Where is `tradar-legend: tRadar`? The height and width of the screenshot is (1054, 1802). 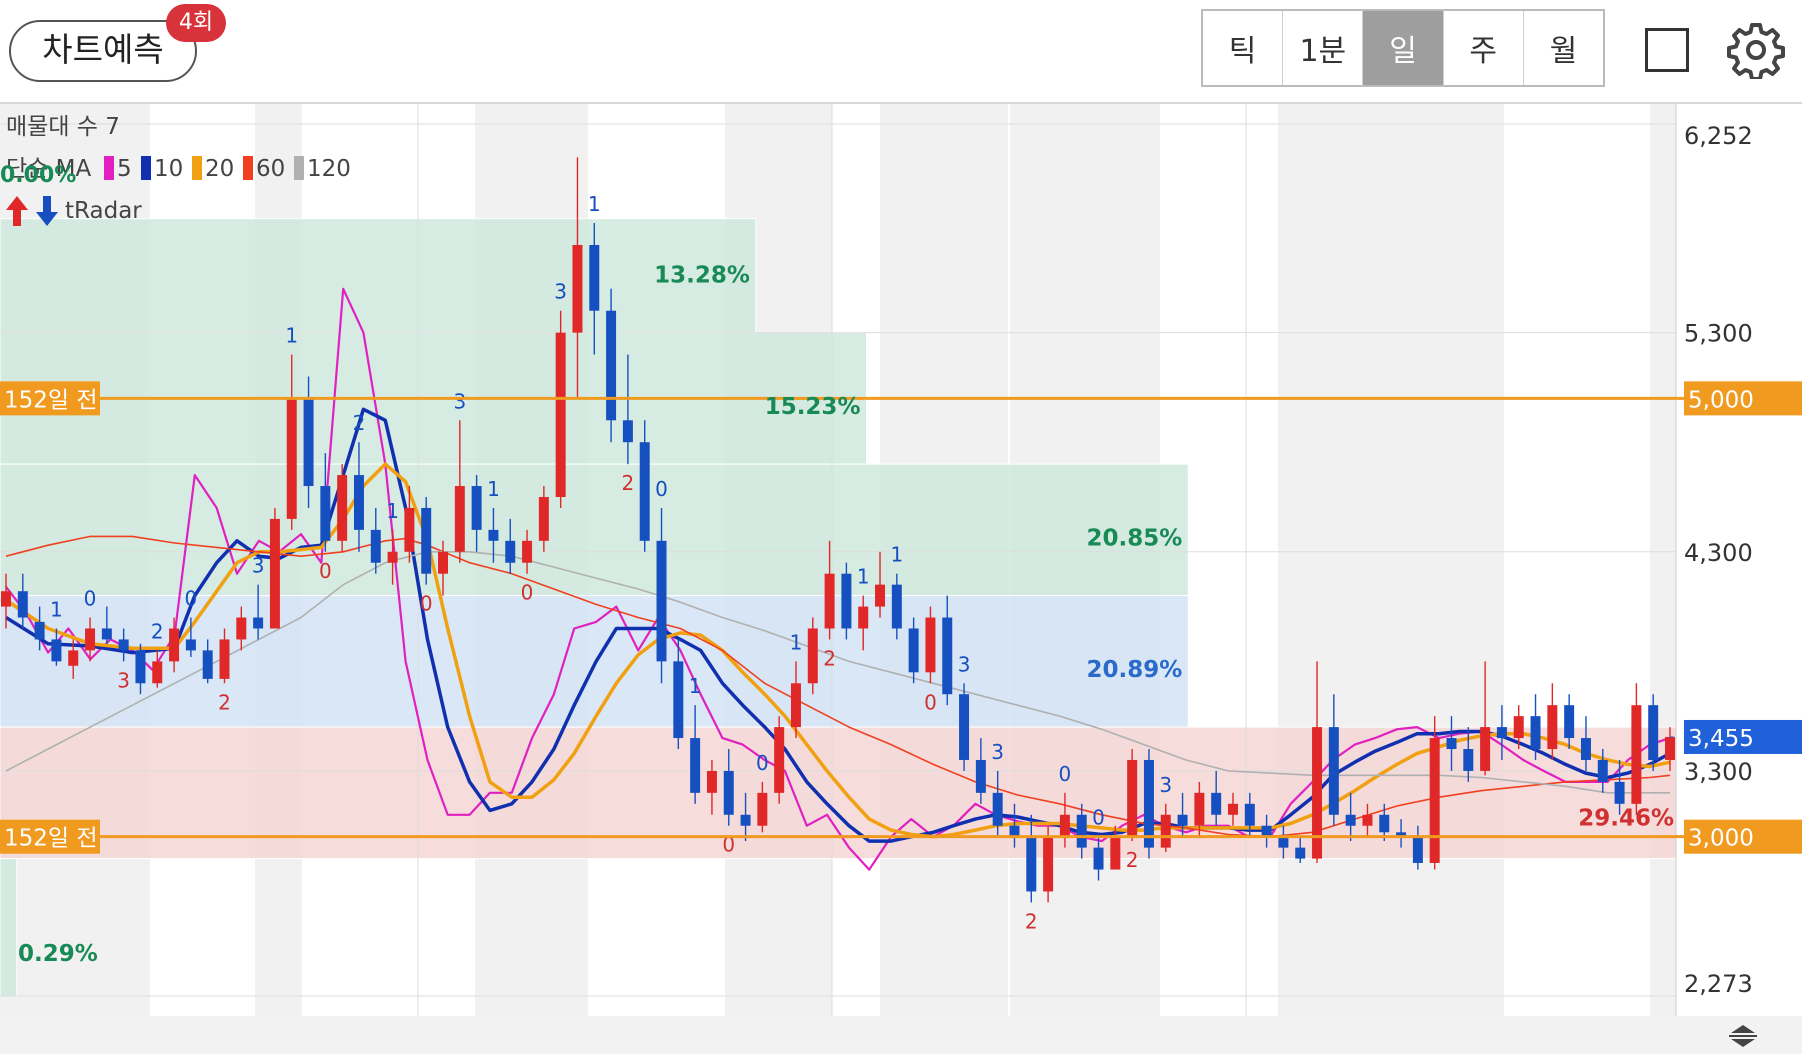 tradar-legend: tRadar is located at coordinates (103, 211).